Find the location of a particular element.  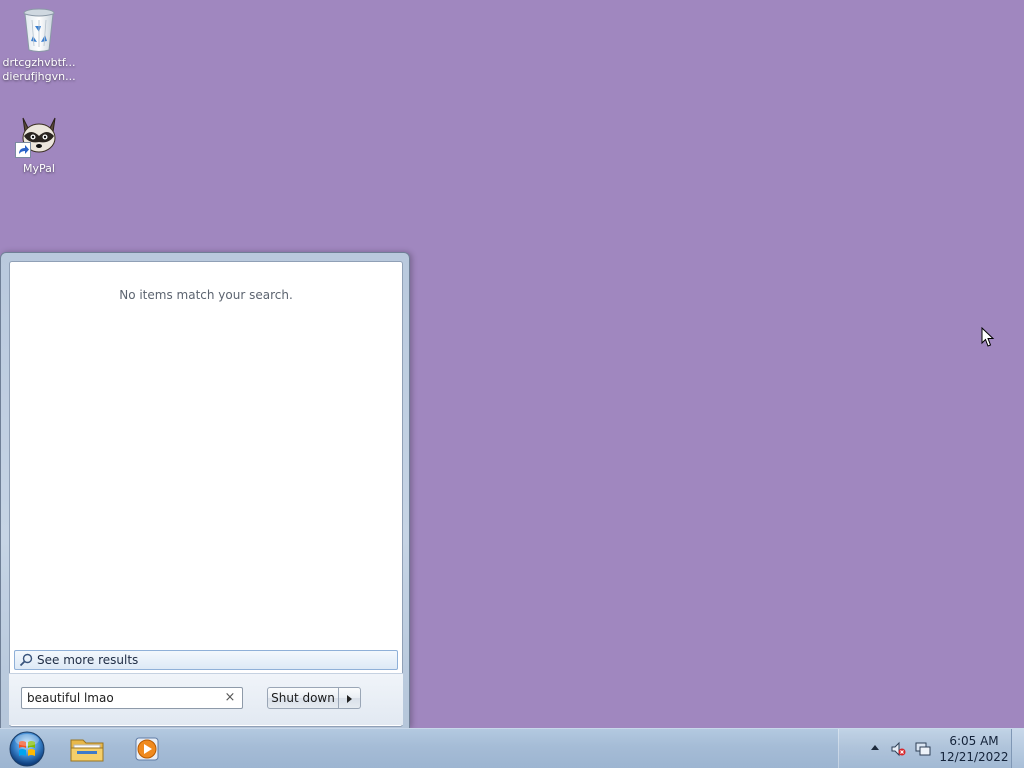

start-search-input is located at coordinates (122, 698).